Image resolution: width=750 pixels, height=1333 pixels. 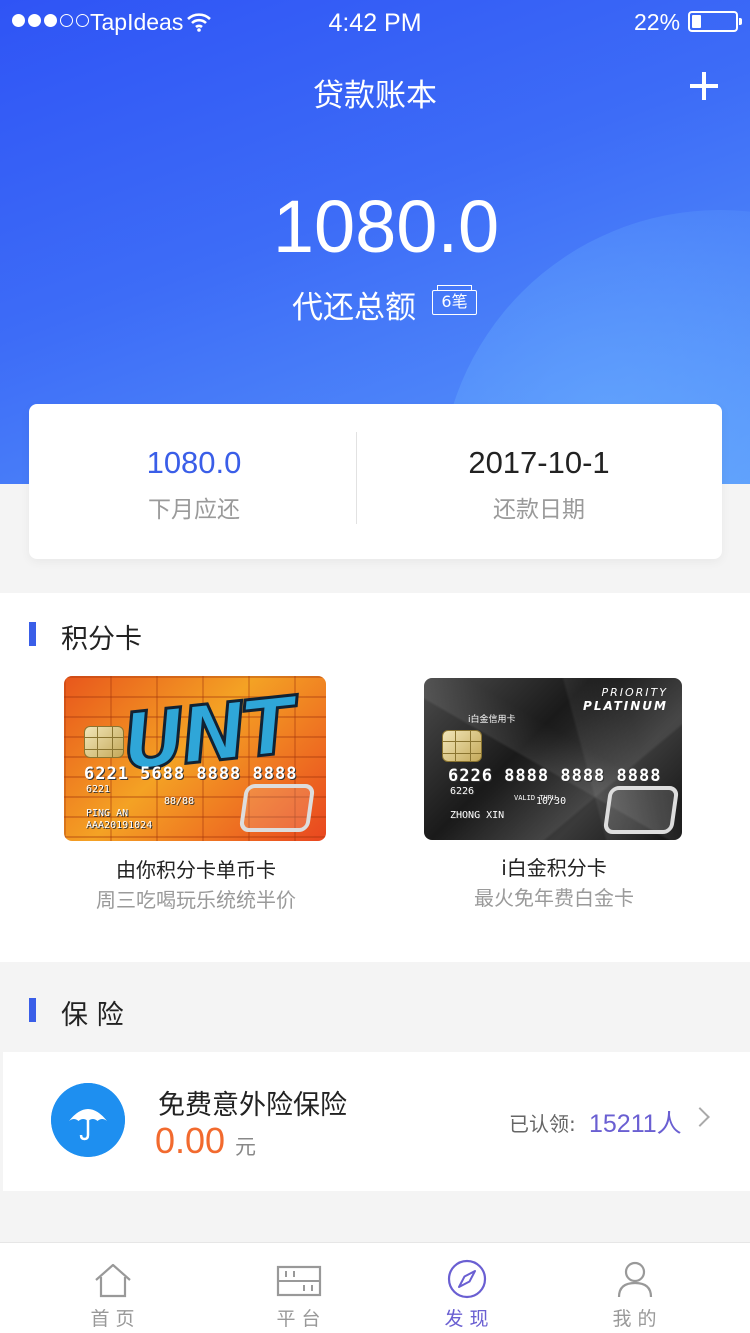 I want to click on tab-label: 首页, so click(x=115, y=1319).